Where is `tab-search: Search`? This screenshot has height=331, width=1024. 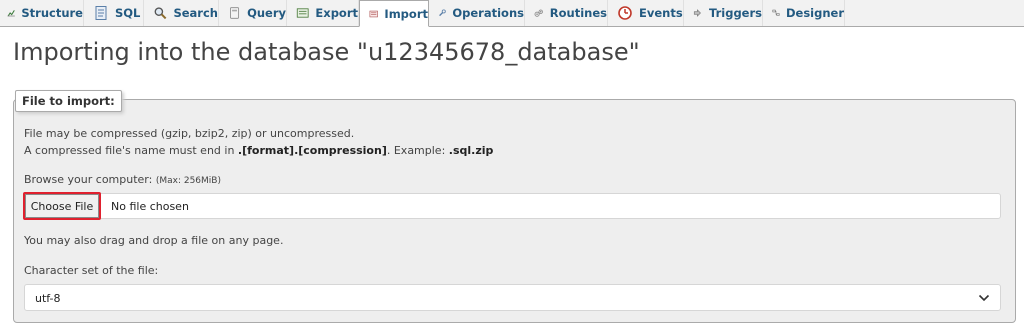
tab-search: Search is located at coordinates (181, 13).